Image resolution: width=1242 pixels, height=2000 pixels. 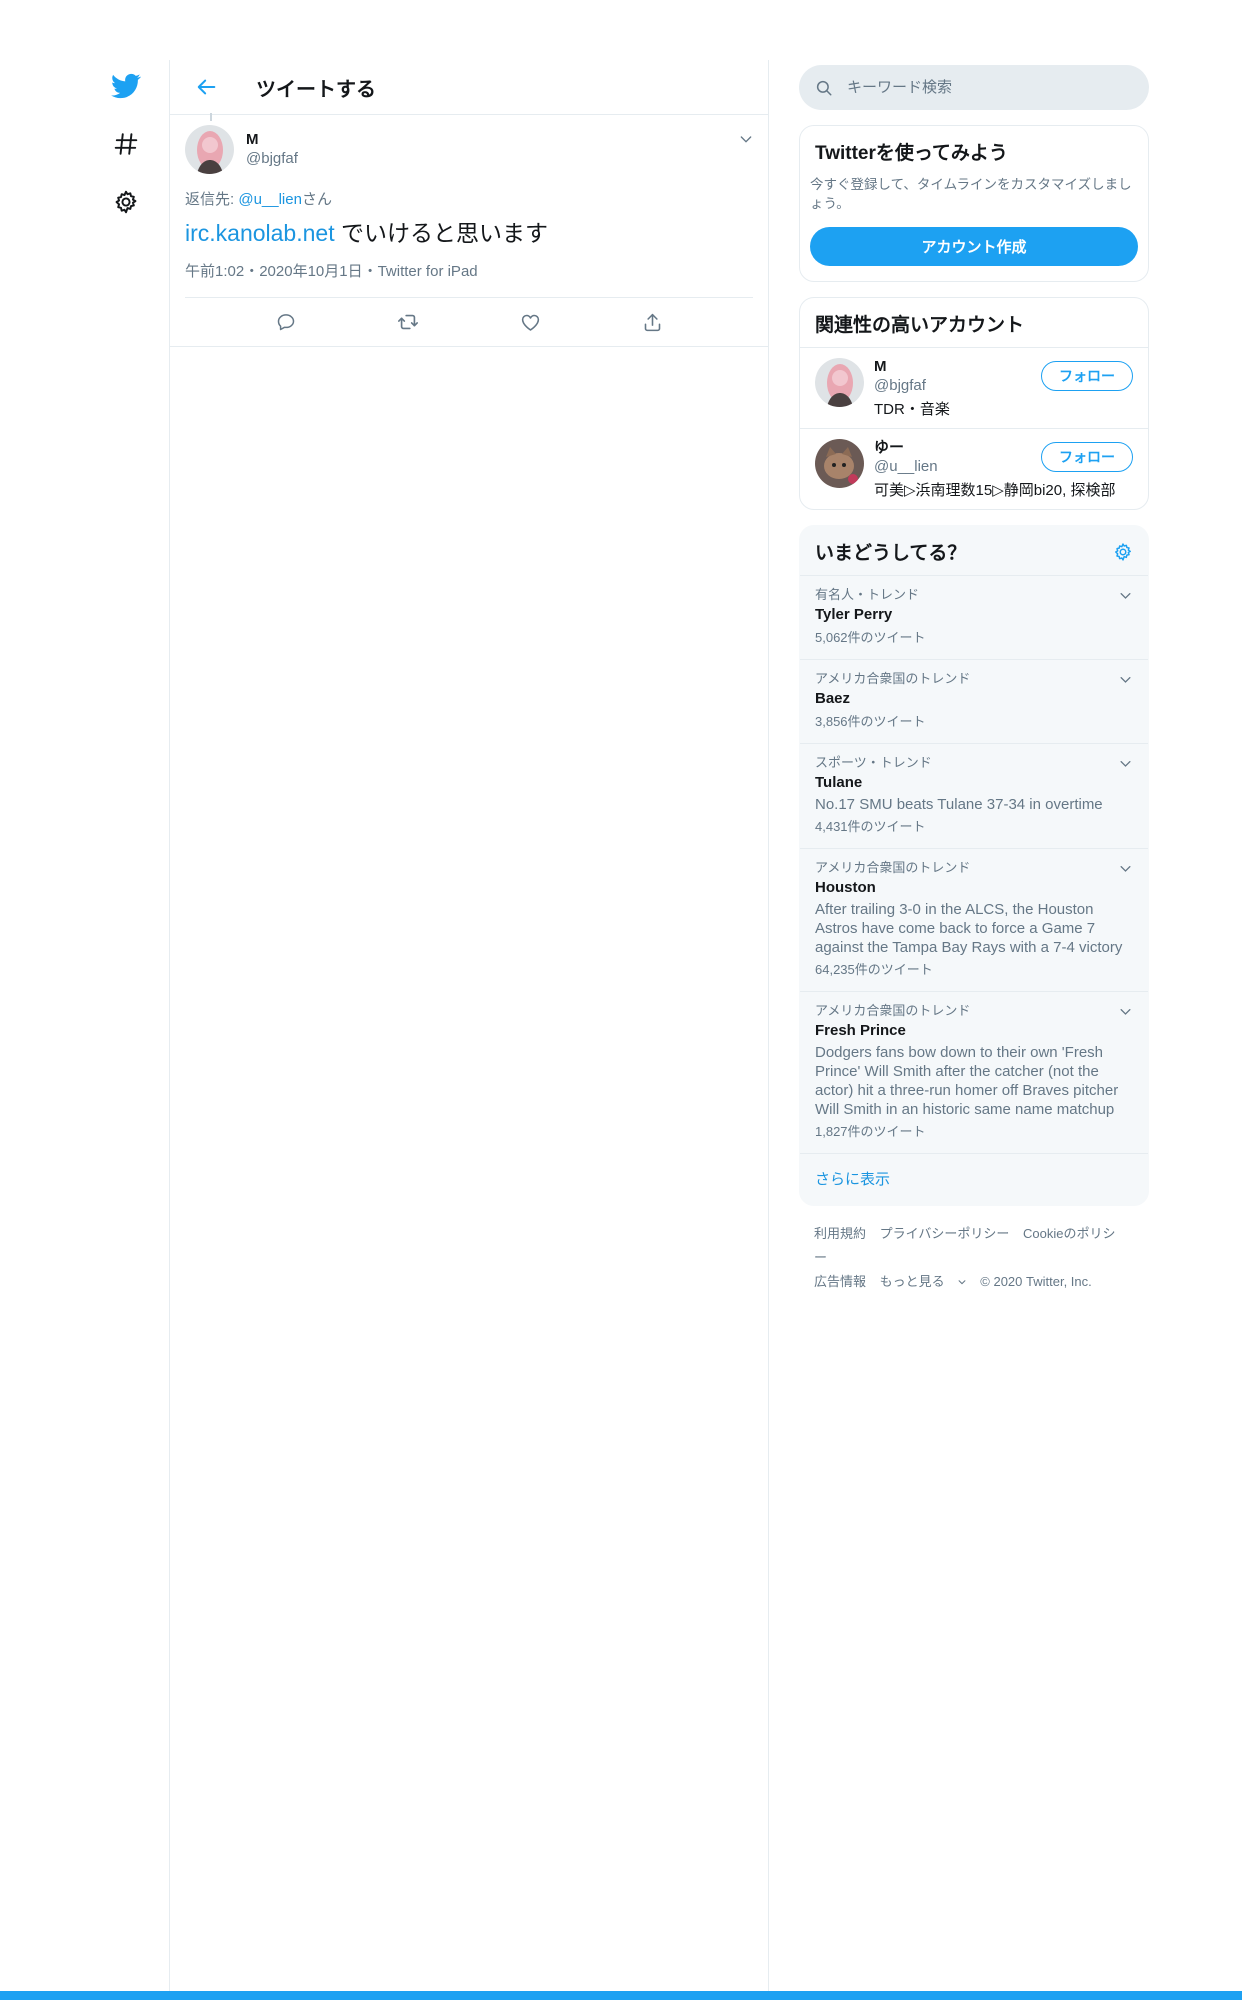 I want to click on reply-suffix: さん, so click(x=316, y=199).